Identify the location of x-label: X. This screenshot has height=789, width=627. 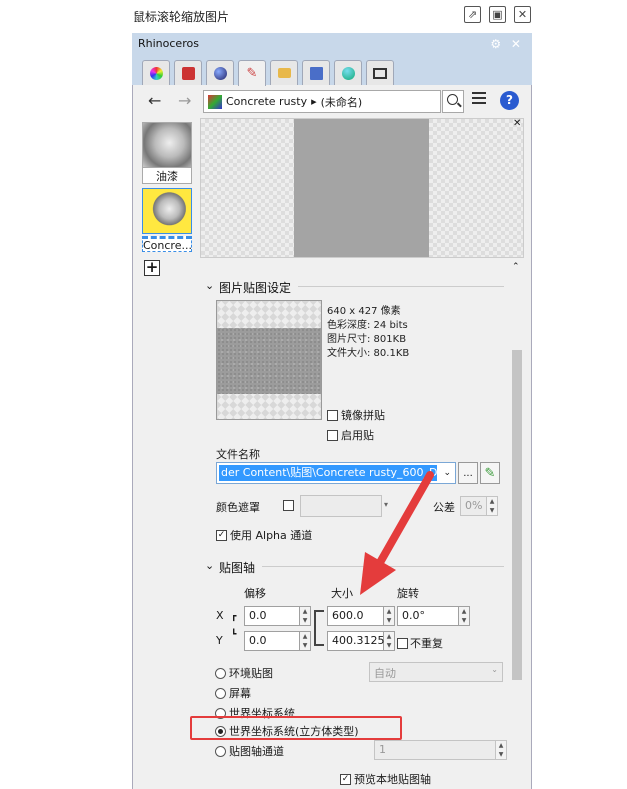
(220, 615).